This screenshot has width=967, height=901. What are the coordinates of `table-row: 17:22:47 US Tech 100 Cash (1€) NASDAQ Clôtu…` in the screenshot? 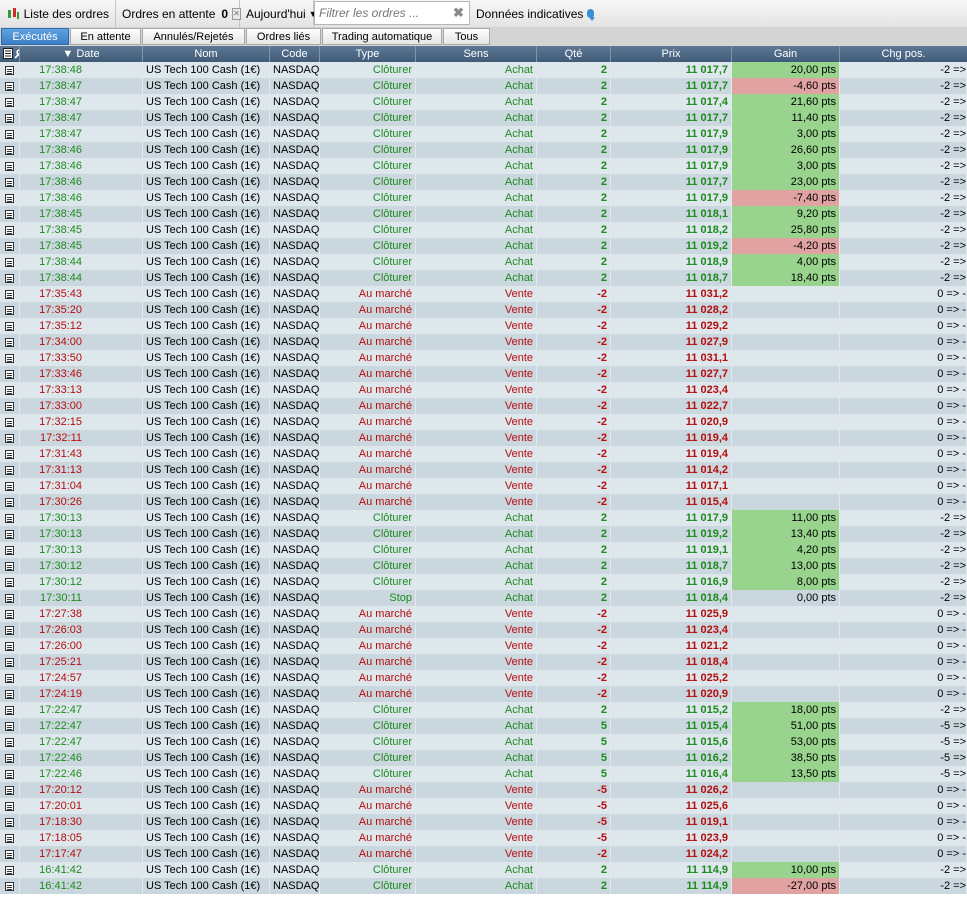 It's located at (483, 710).